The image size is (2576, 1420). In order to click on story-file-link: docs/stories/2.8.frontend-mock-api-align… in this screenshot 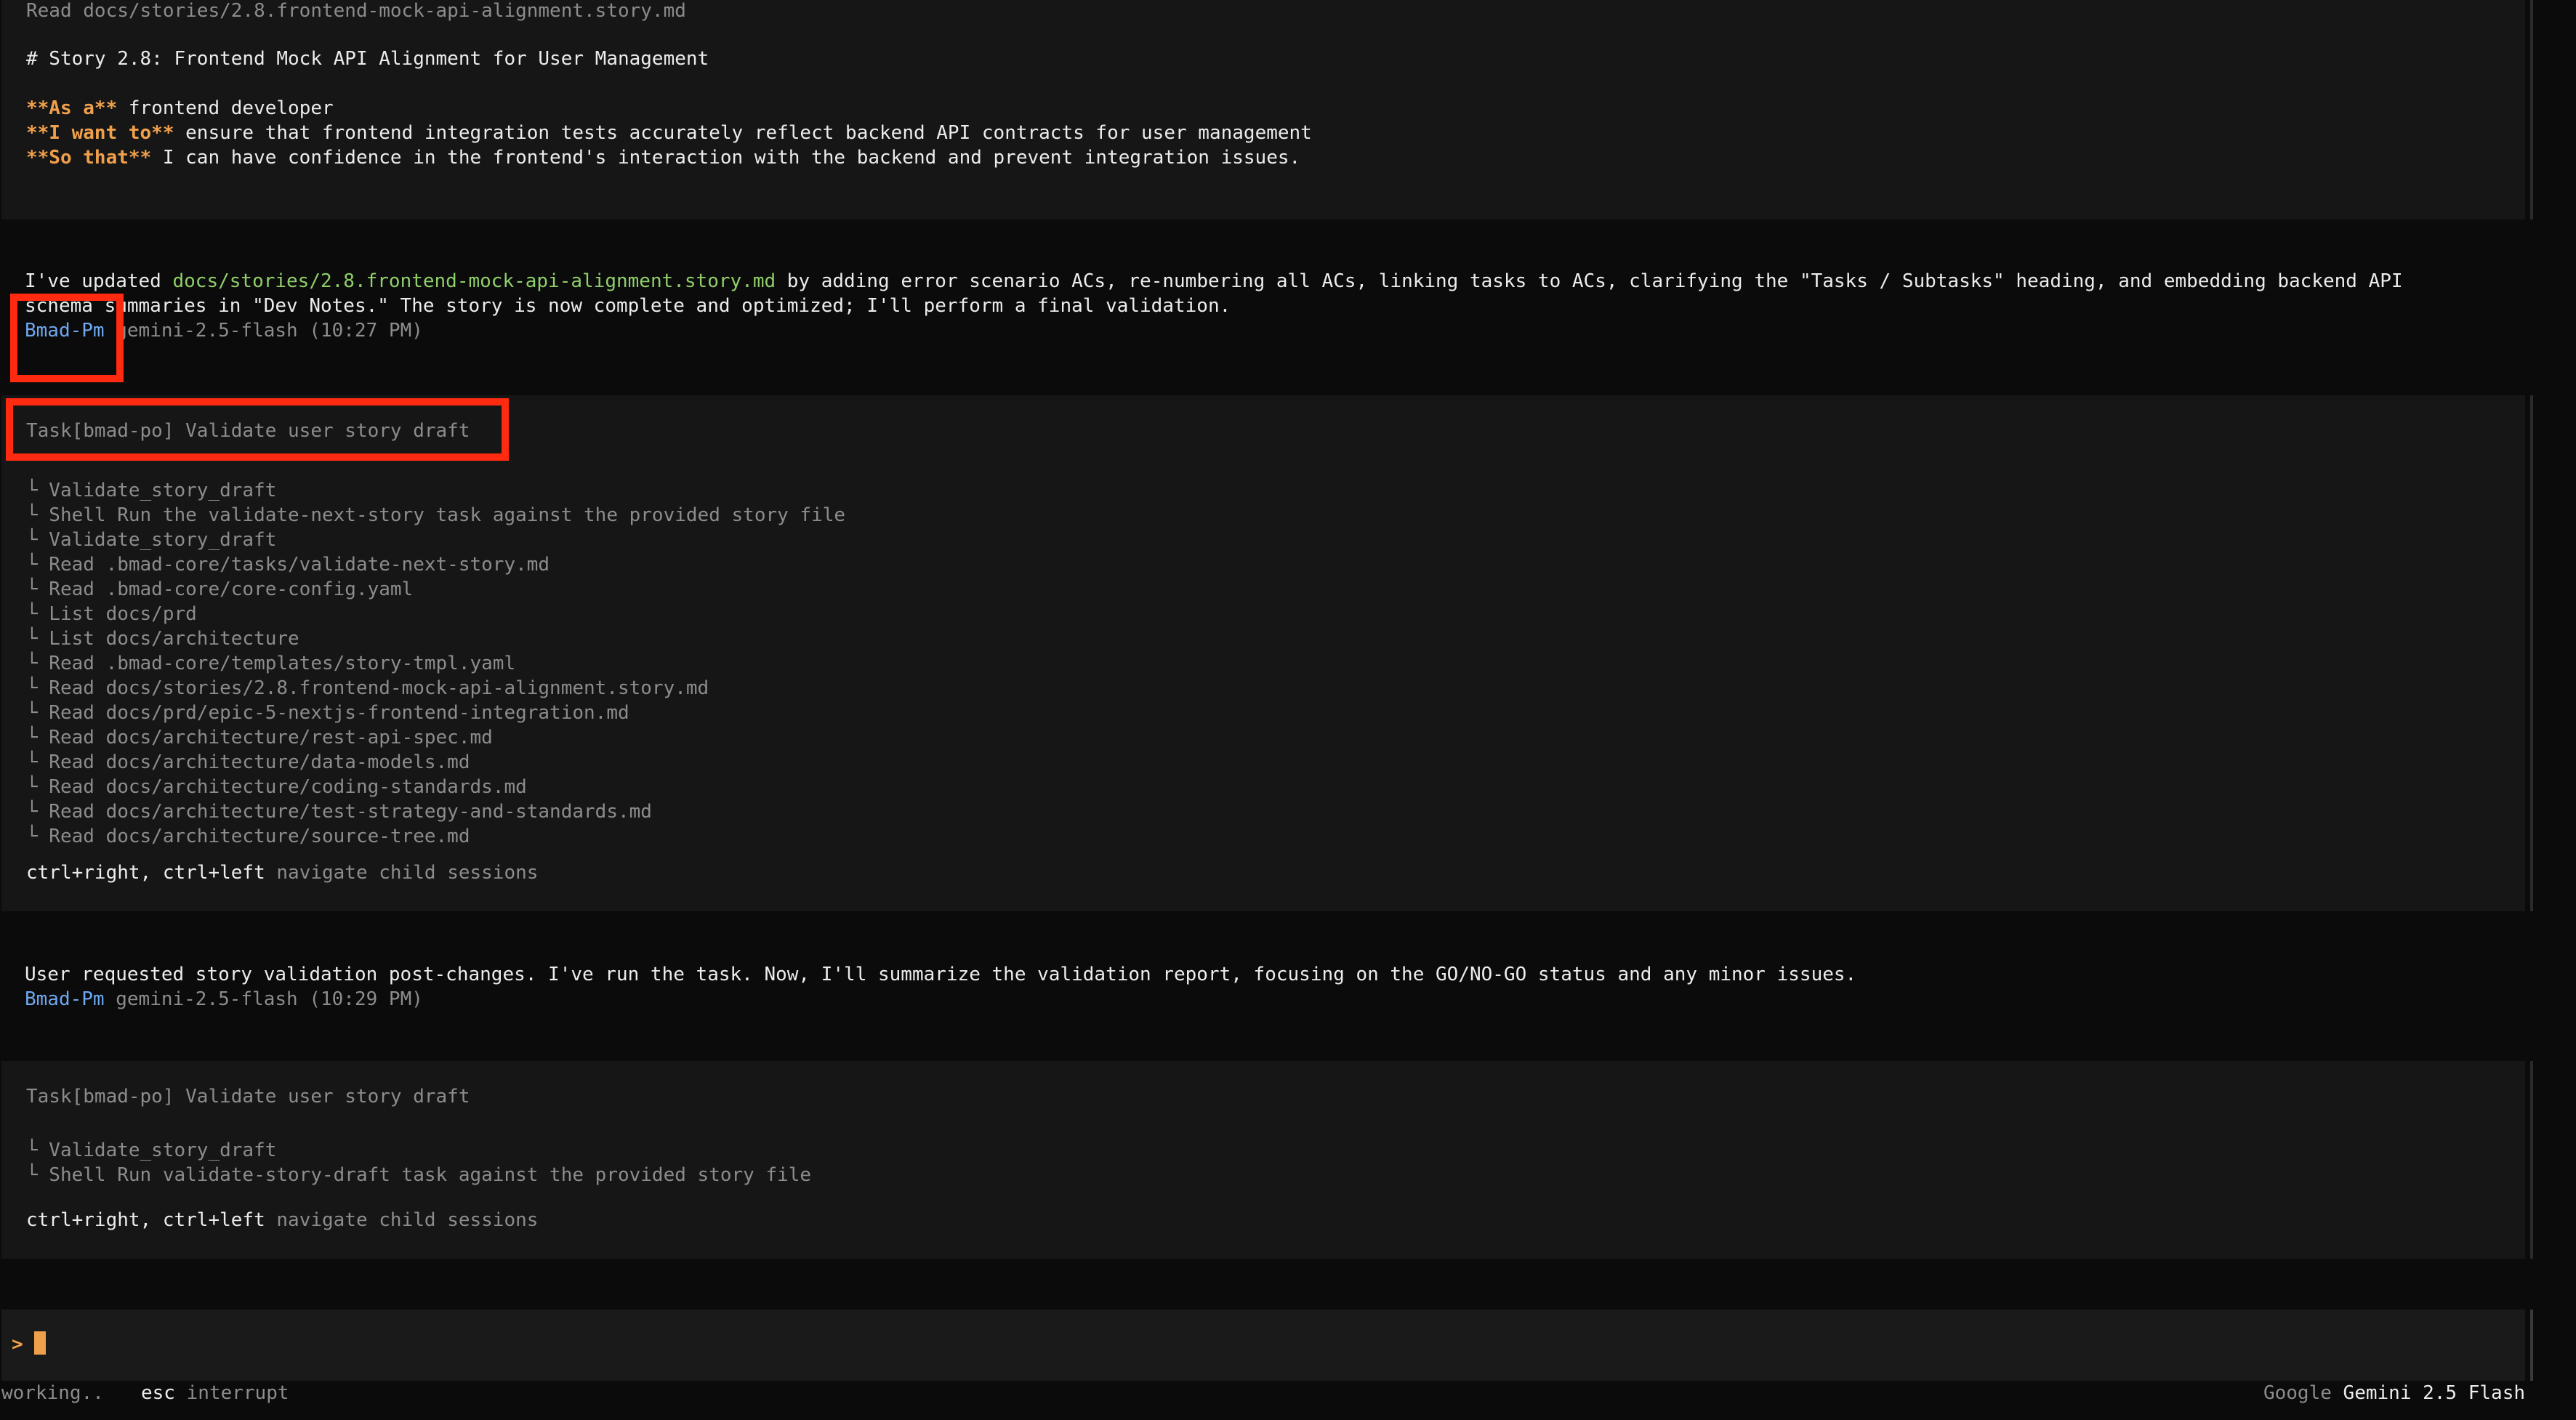, I will do `click(474, 281)`.